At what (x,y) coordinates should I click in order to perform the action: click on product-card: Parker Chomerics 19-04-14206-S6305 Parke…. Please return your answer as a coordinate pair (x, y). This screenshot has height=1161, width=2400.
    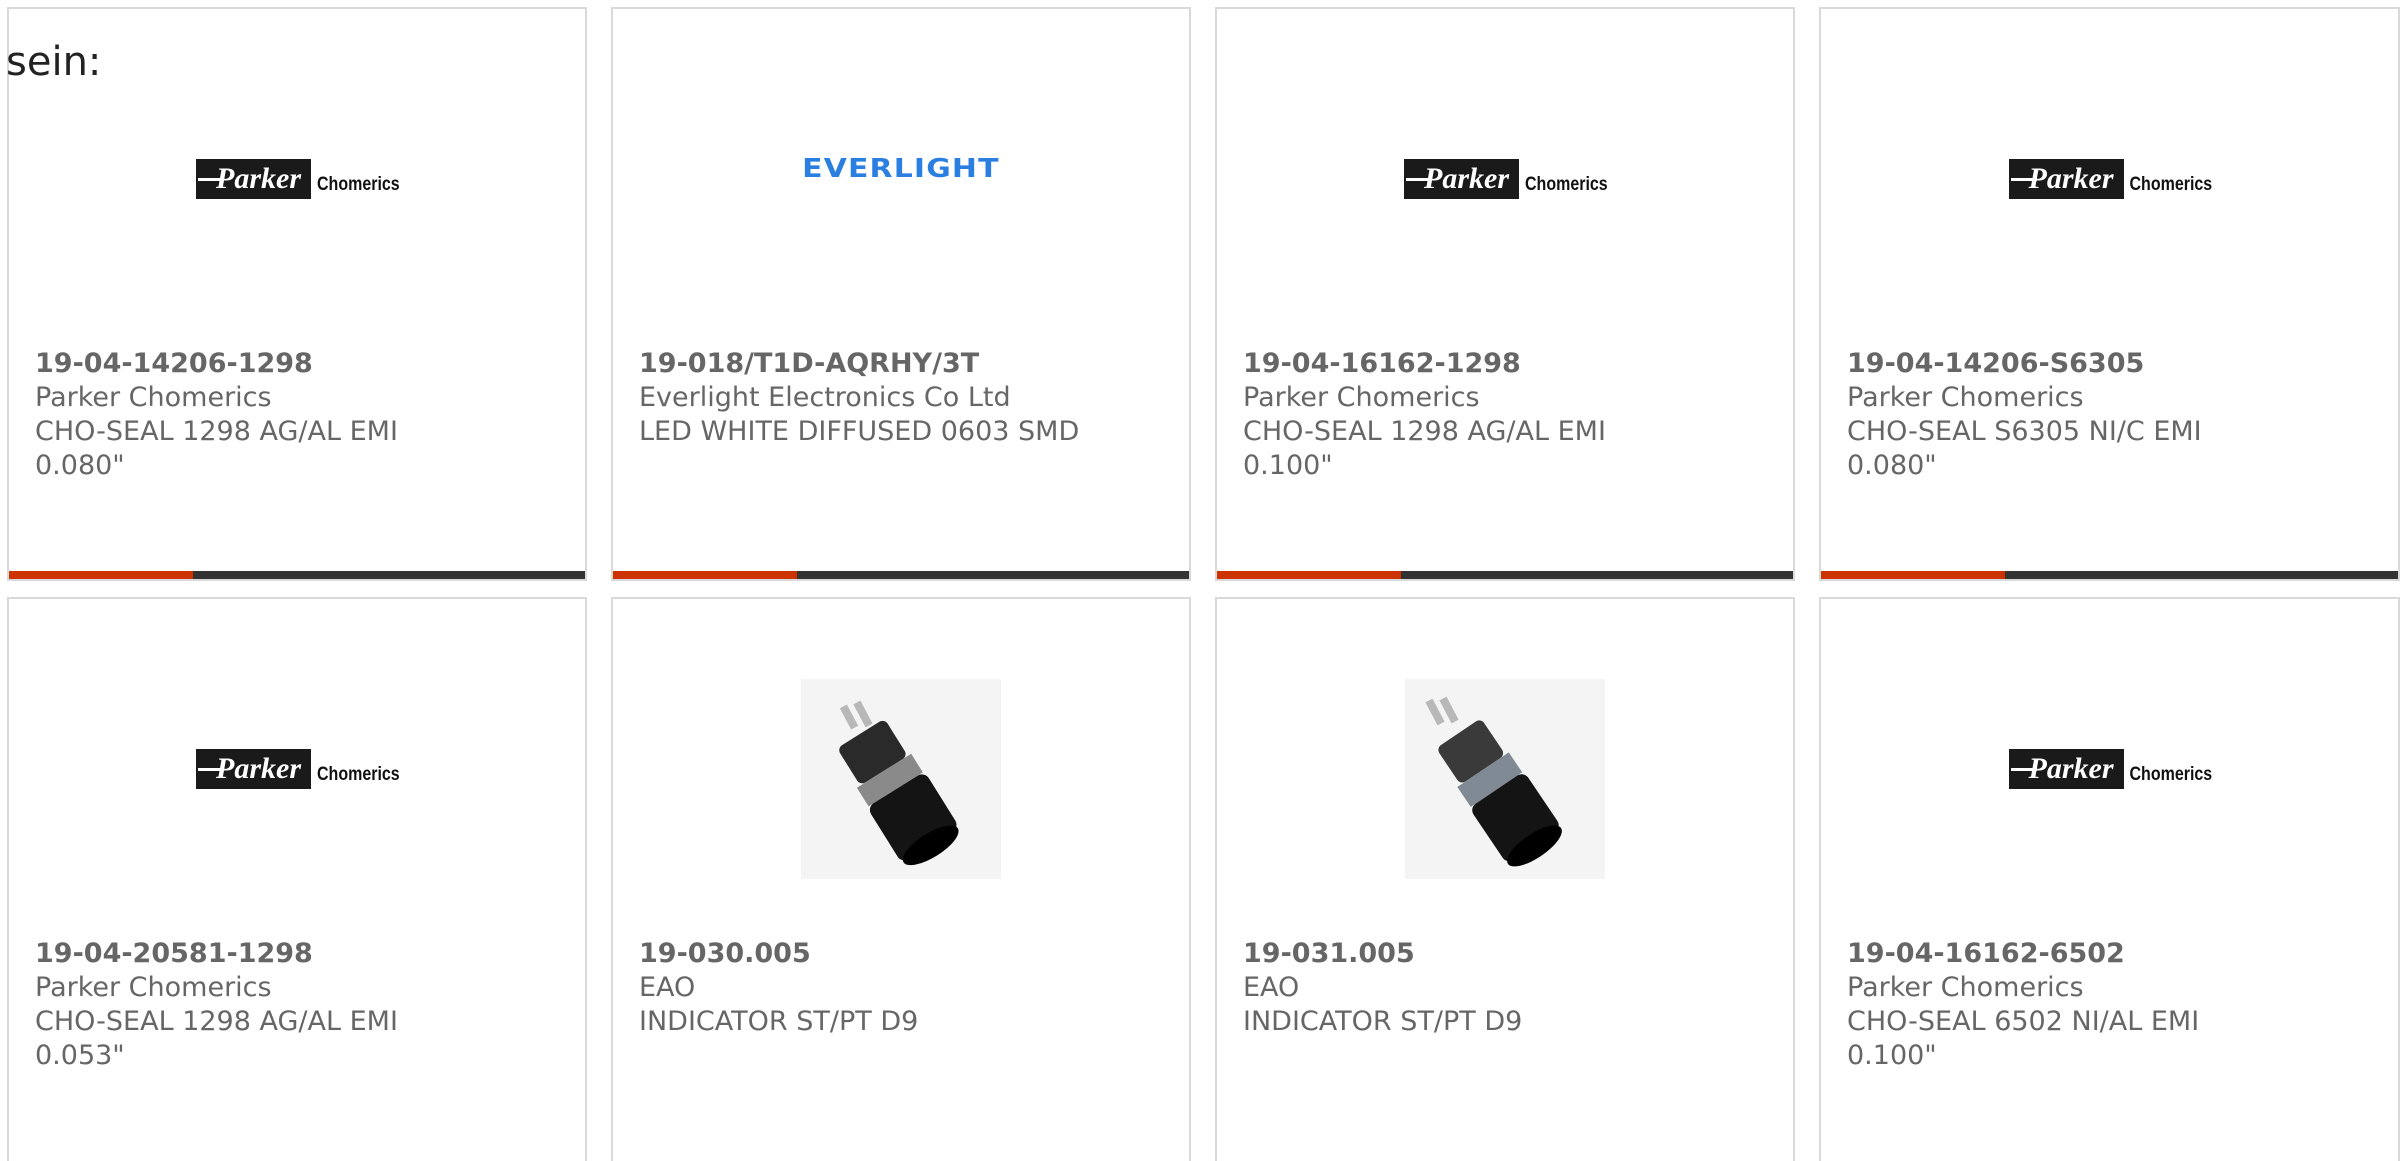
    Looking at the image, I should click on (2109, 294).